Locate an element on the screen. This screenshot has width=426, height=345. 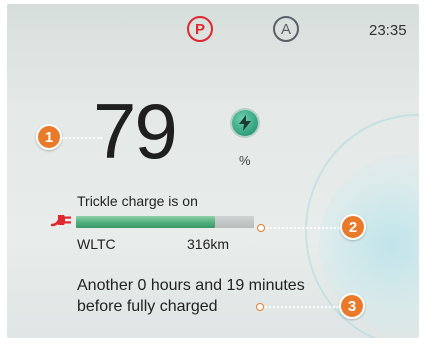
range-value: 316km is located at coordinates (208, 244).